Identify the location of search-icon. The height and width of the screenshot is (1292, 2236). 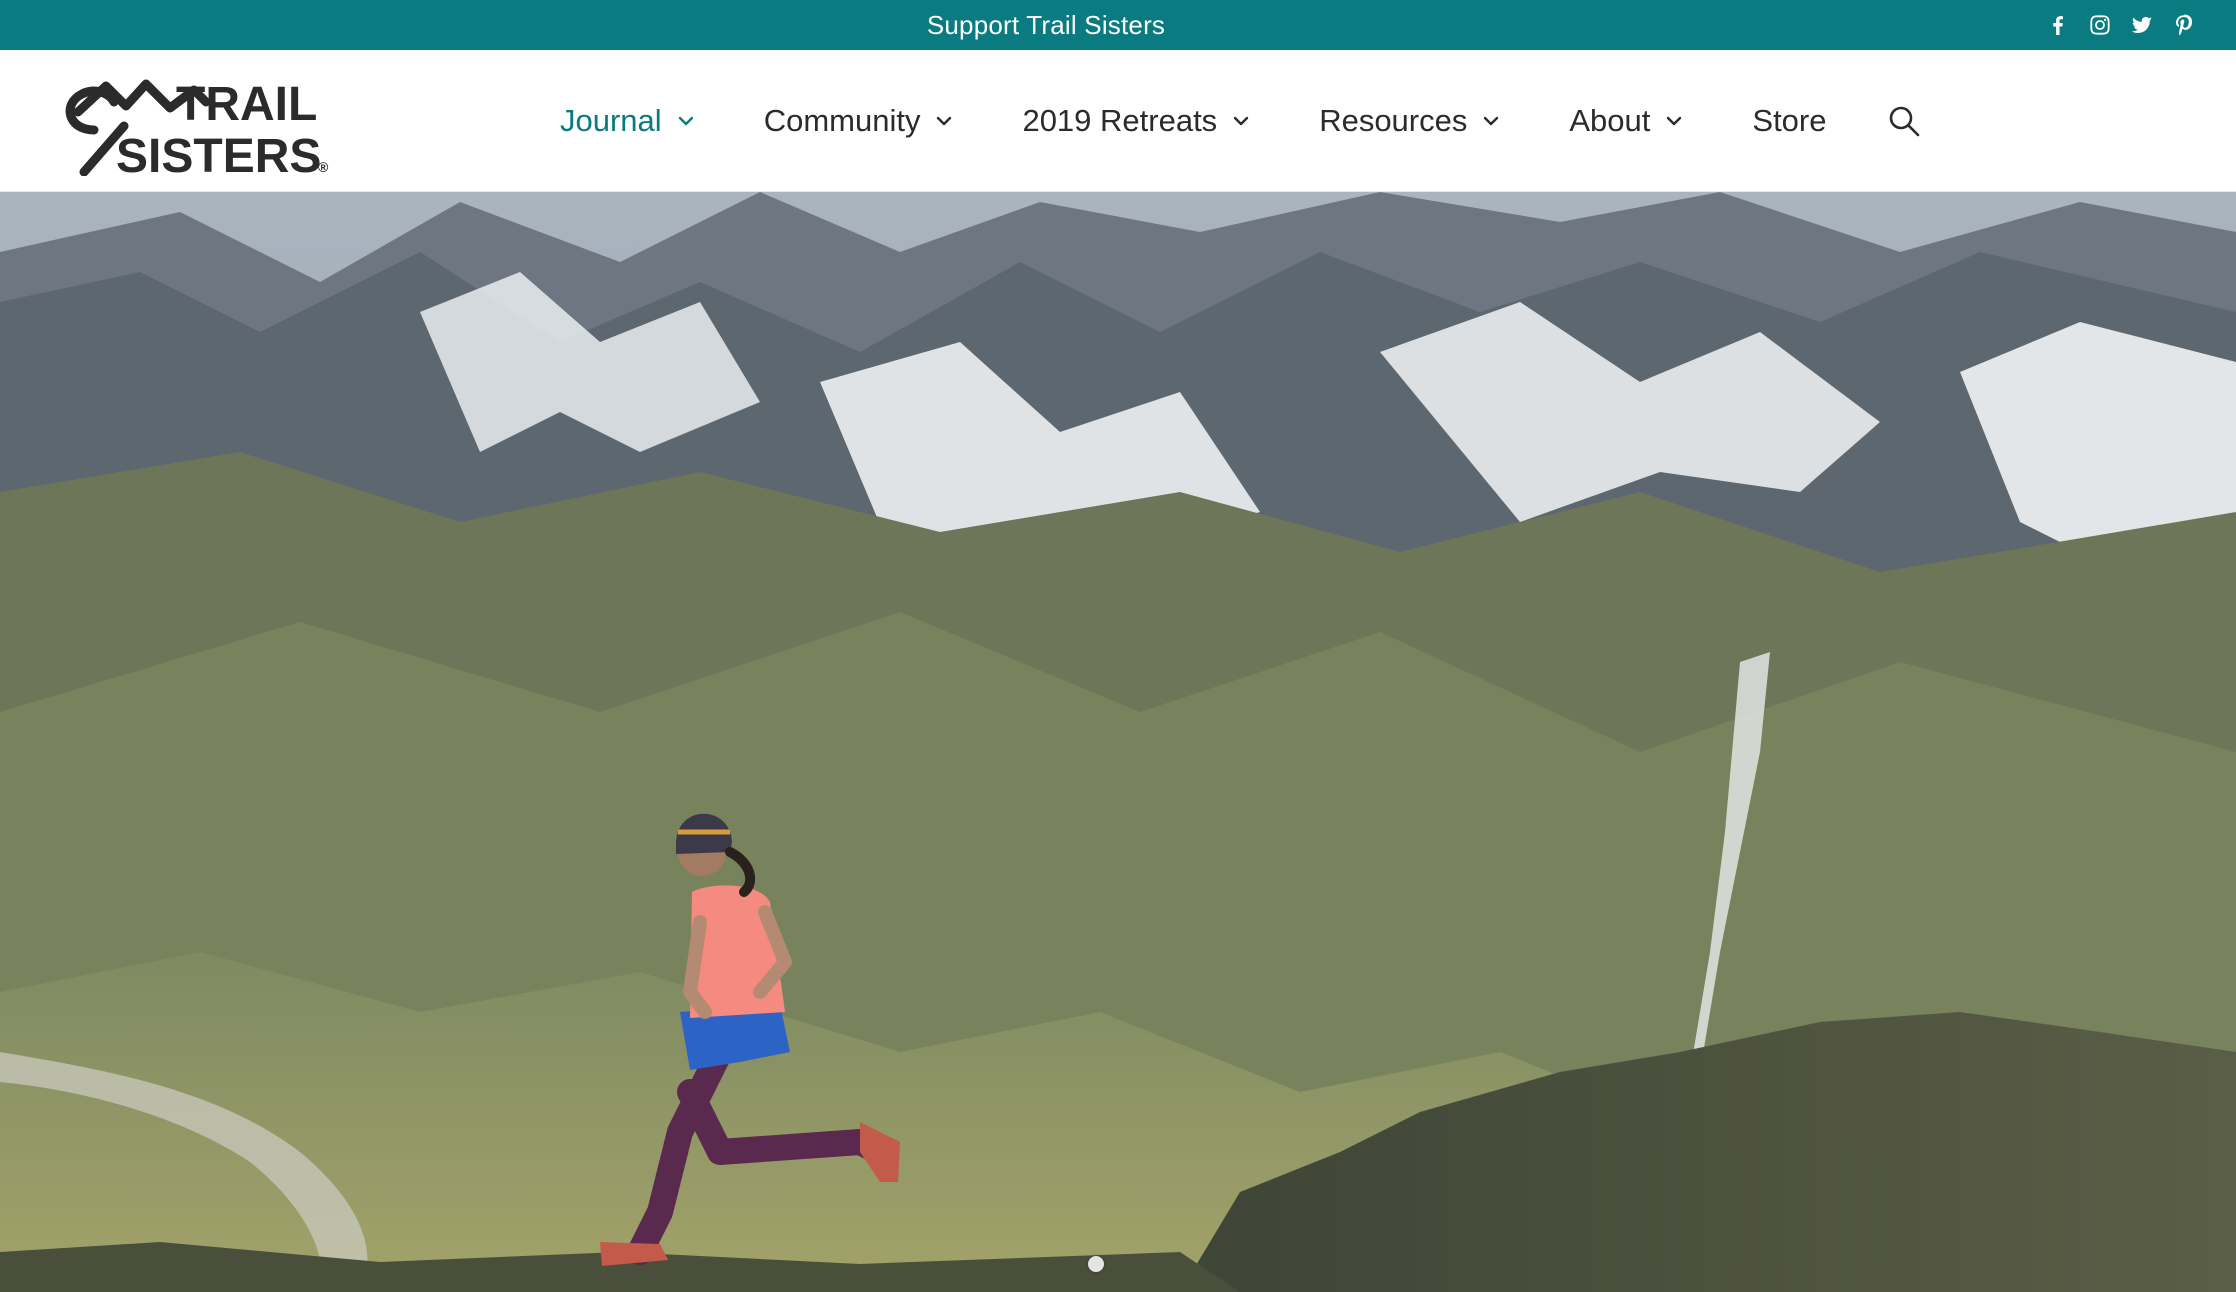
(1904, 121).